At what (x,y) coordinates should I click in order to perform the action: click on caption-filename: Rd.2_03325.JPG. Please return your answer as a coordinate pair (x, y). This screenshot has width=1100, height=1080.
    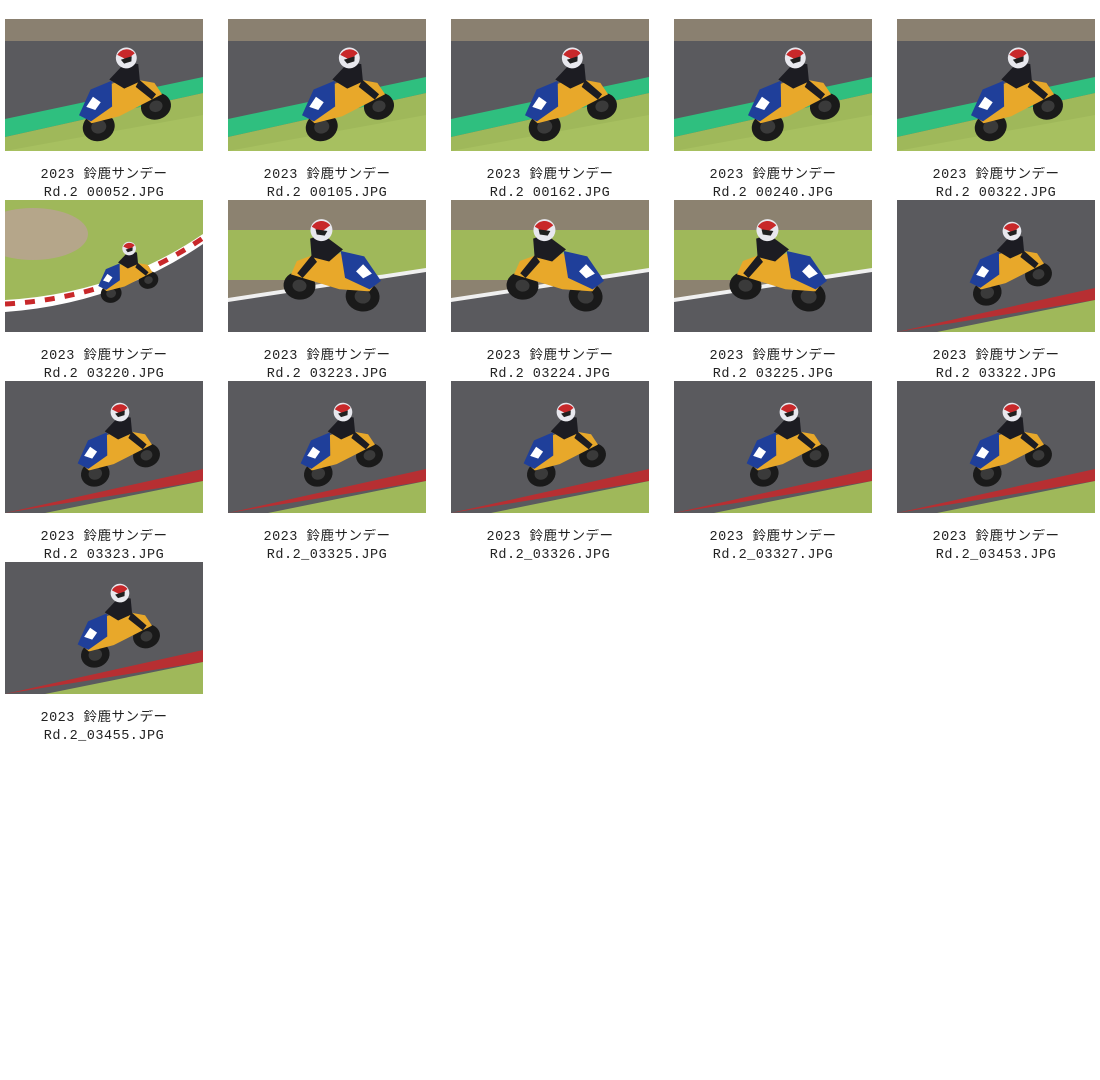
    Looking at the image, I should click on (327, 555).